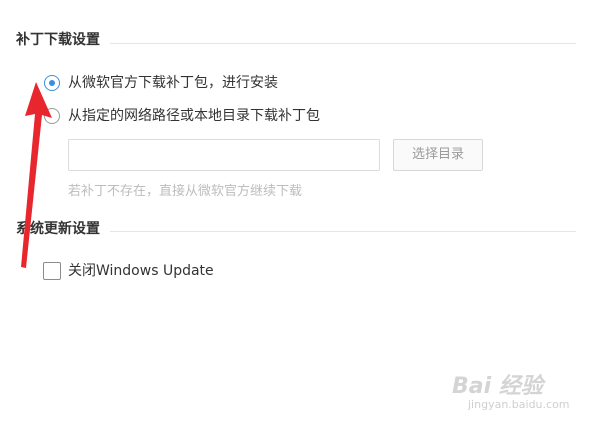 The image size is (596, 425). What do you see at coordinates (52, 116) in the screenshot?
I see `radio-custom-source` at bounding box center [52, 116].